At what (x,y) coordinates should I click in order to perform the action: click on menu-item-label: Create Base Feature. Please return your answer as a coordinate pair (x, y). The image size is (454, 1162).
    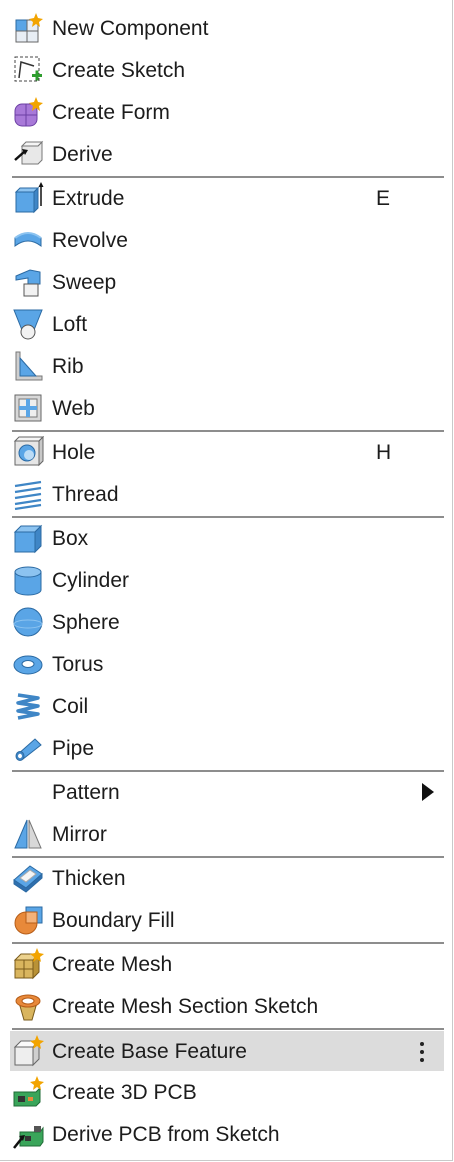
    Looking at the image, I should click on (149, 1051).